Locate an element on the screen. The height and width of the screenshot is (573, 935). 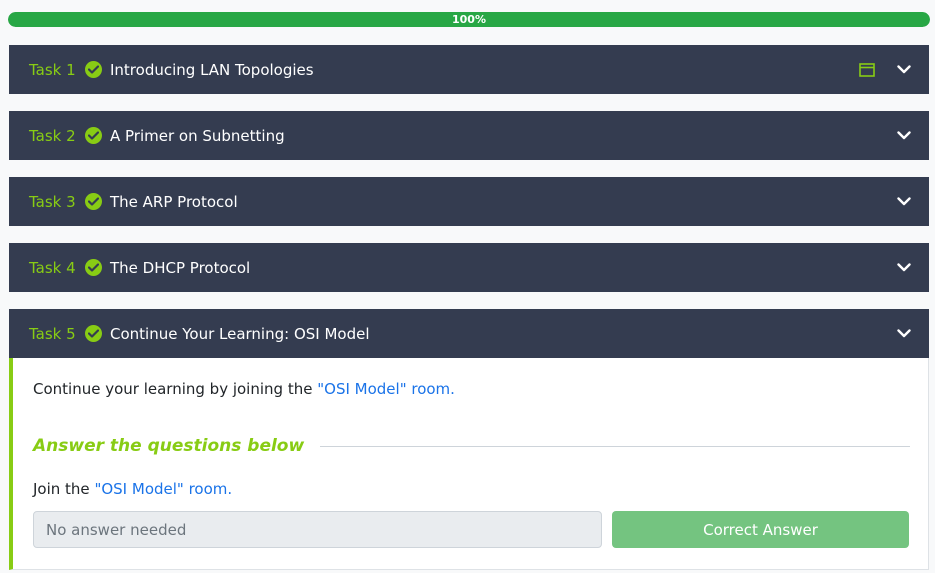
question-label: Join the is located at coordinates (61, 489).